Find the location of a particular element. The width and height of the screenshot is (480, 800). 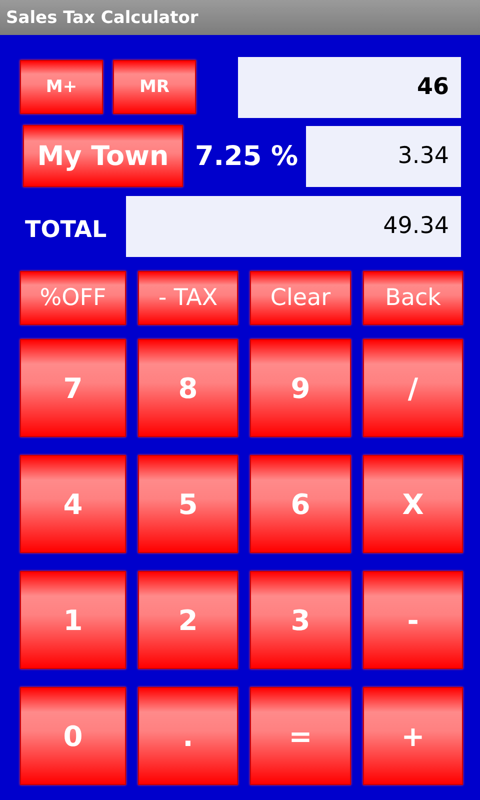

function-button: %OFF is located at coordinates (73, 298).